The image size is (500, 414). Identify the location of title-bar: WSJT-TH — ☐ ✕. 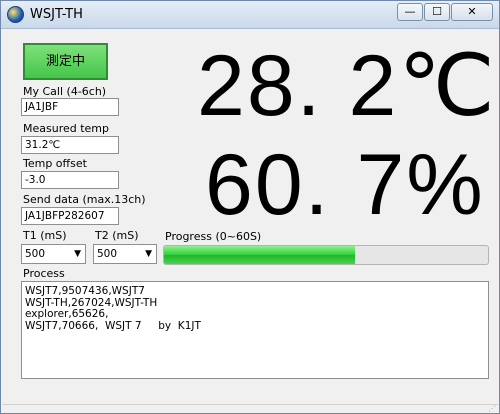
(250, 15).